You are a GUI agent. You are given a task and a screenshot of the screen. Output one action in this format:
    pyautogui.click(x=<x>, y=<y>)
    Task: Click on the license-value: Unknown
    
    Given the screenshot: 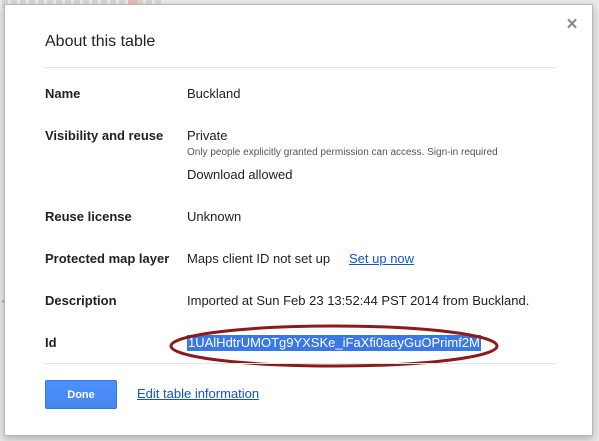 What is the action you would take?
    pyautogui.click(x=214, y=216)
    